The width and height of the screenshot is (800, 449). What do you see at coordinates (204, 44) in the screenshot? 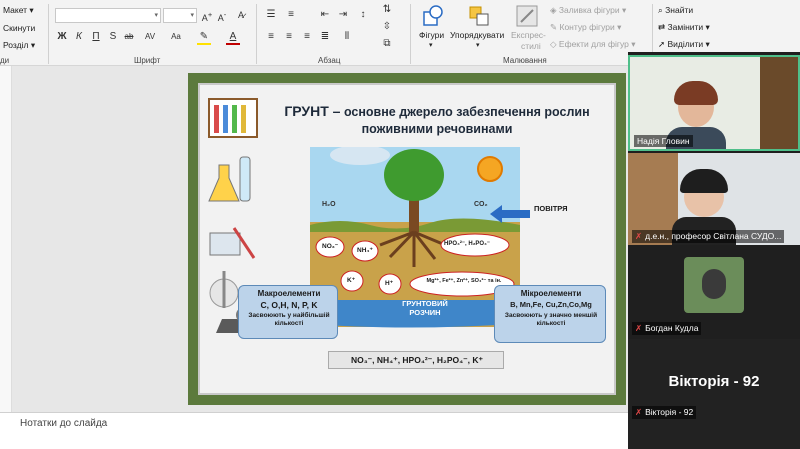
I see `highlight-color-bar` at bounding box center [204, 44].